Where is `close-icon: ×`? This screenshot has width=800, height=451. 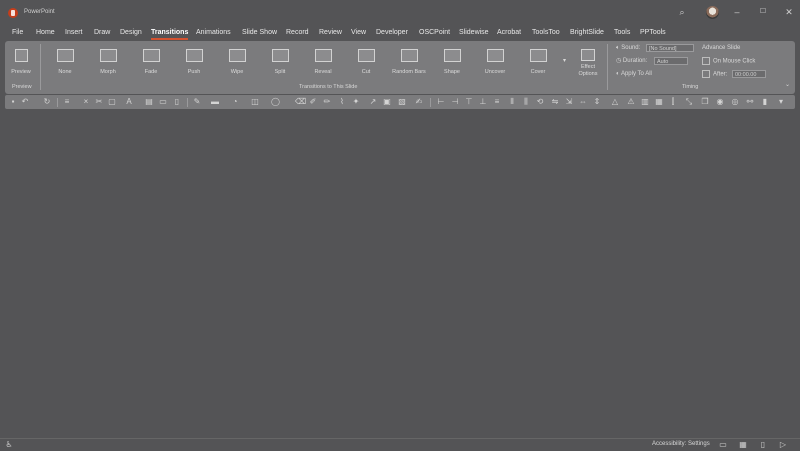 close-icon: × is located at coordinates (86, 102).